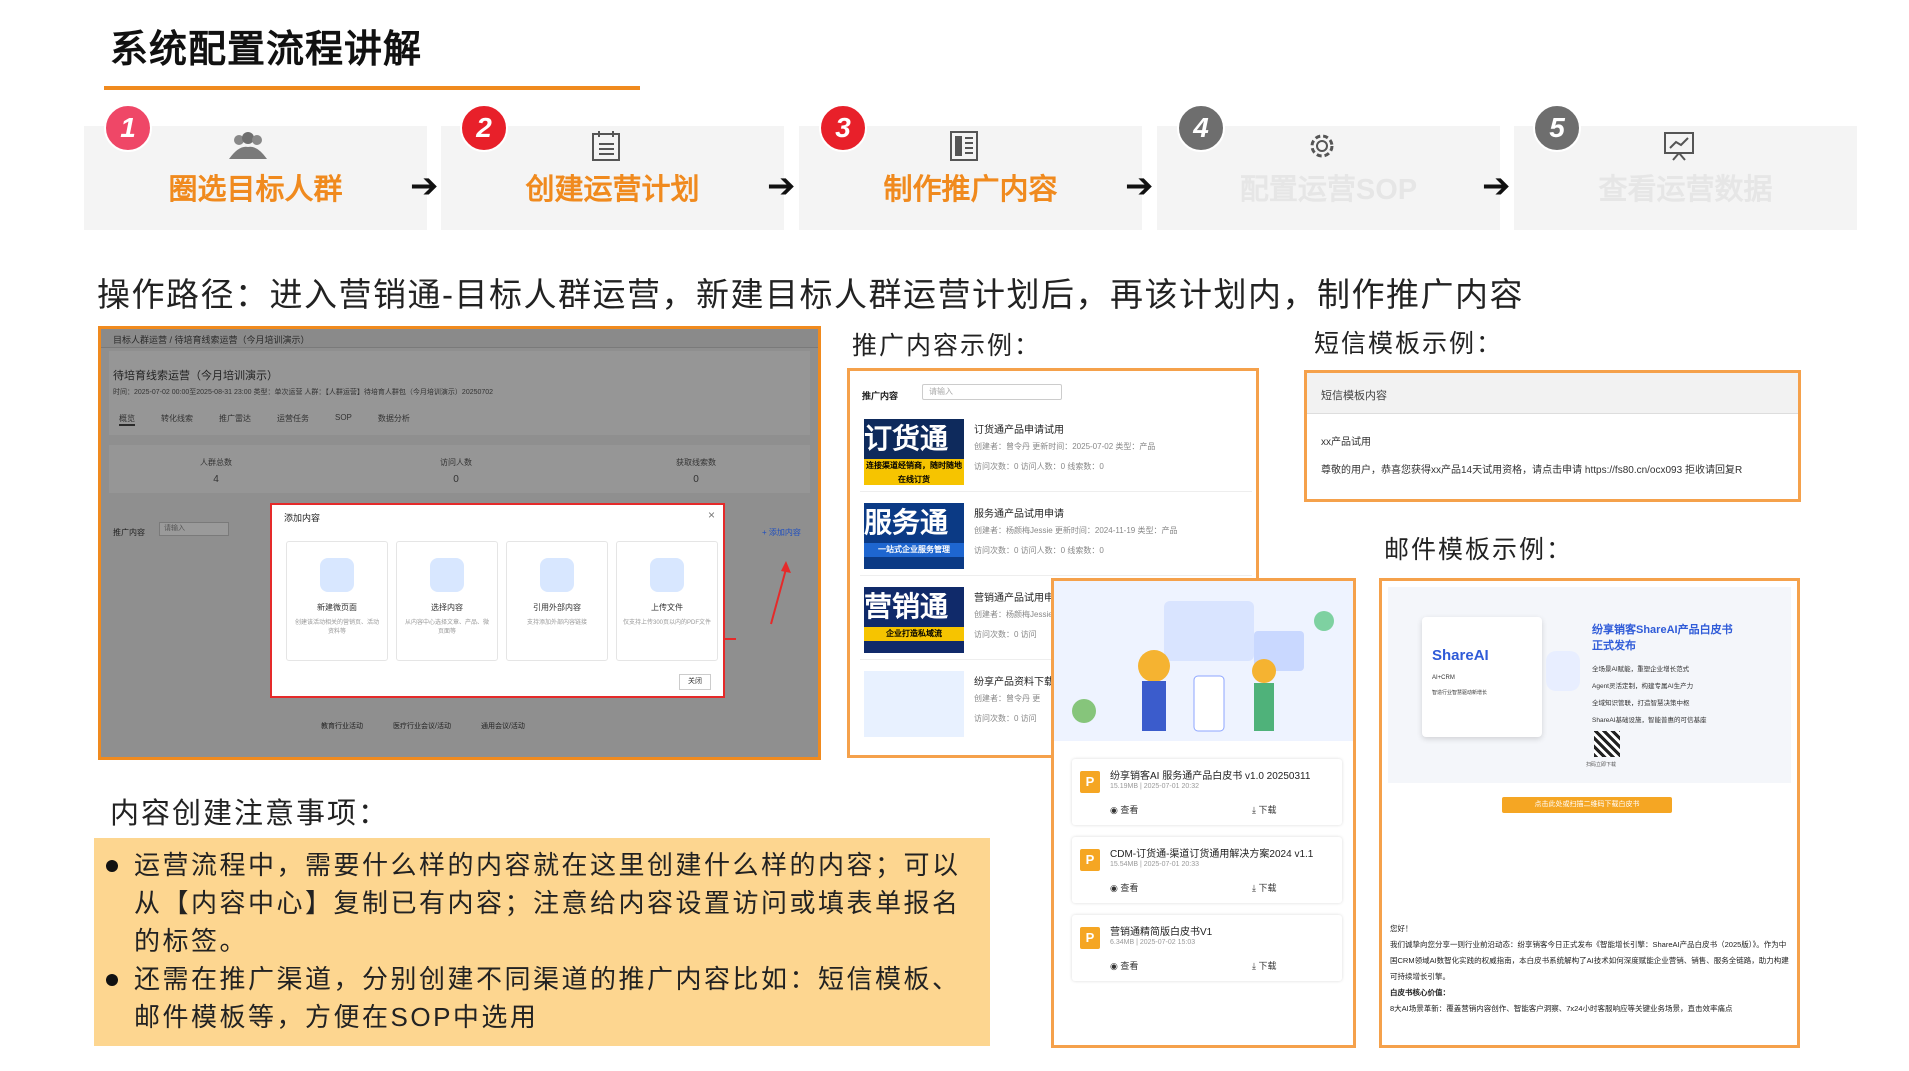 The width and height of the screenshot is (1909, 1071). I want to click on qr-code, so click(1607, 744).